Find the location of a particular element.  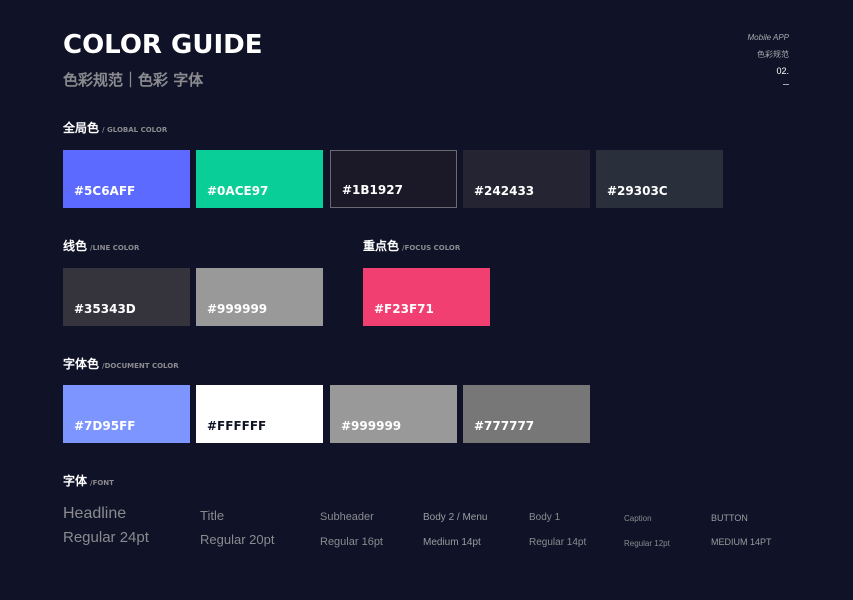

font-heading-en: /FONT is located at coordinates (102, 483).